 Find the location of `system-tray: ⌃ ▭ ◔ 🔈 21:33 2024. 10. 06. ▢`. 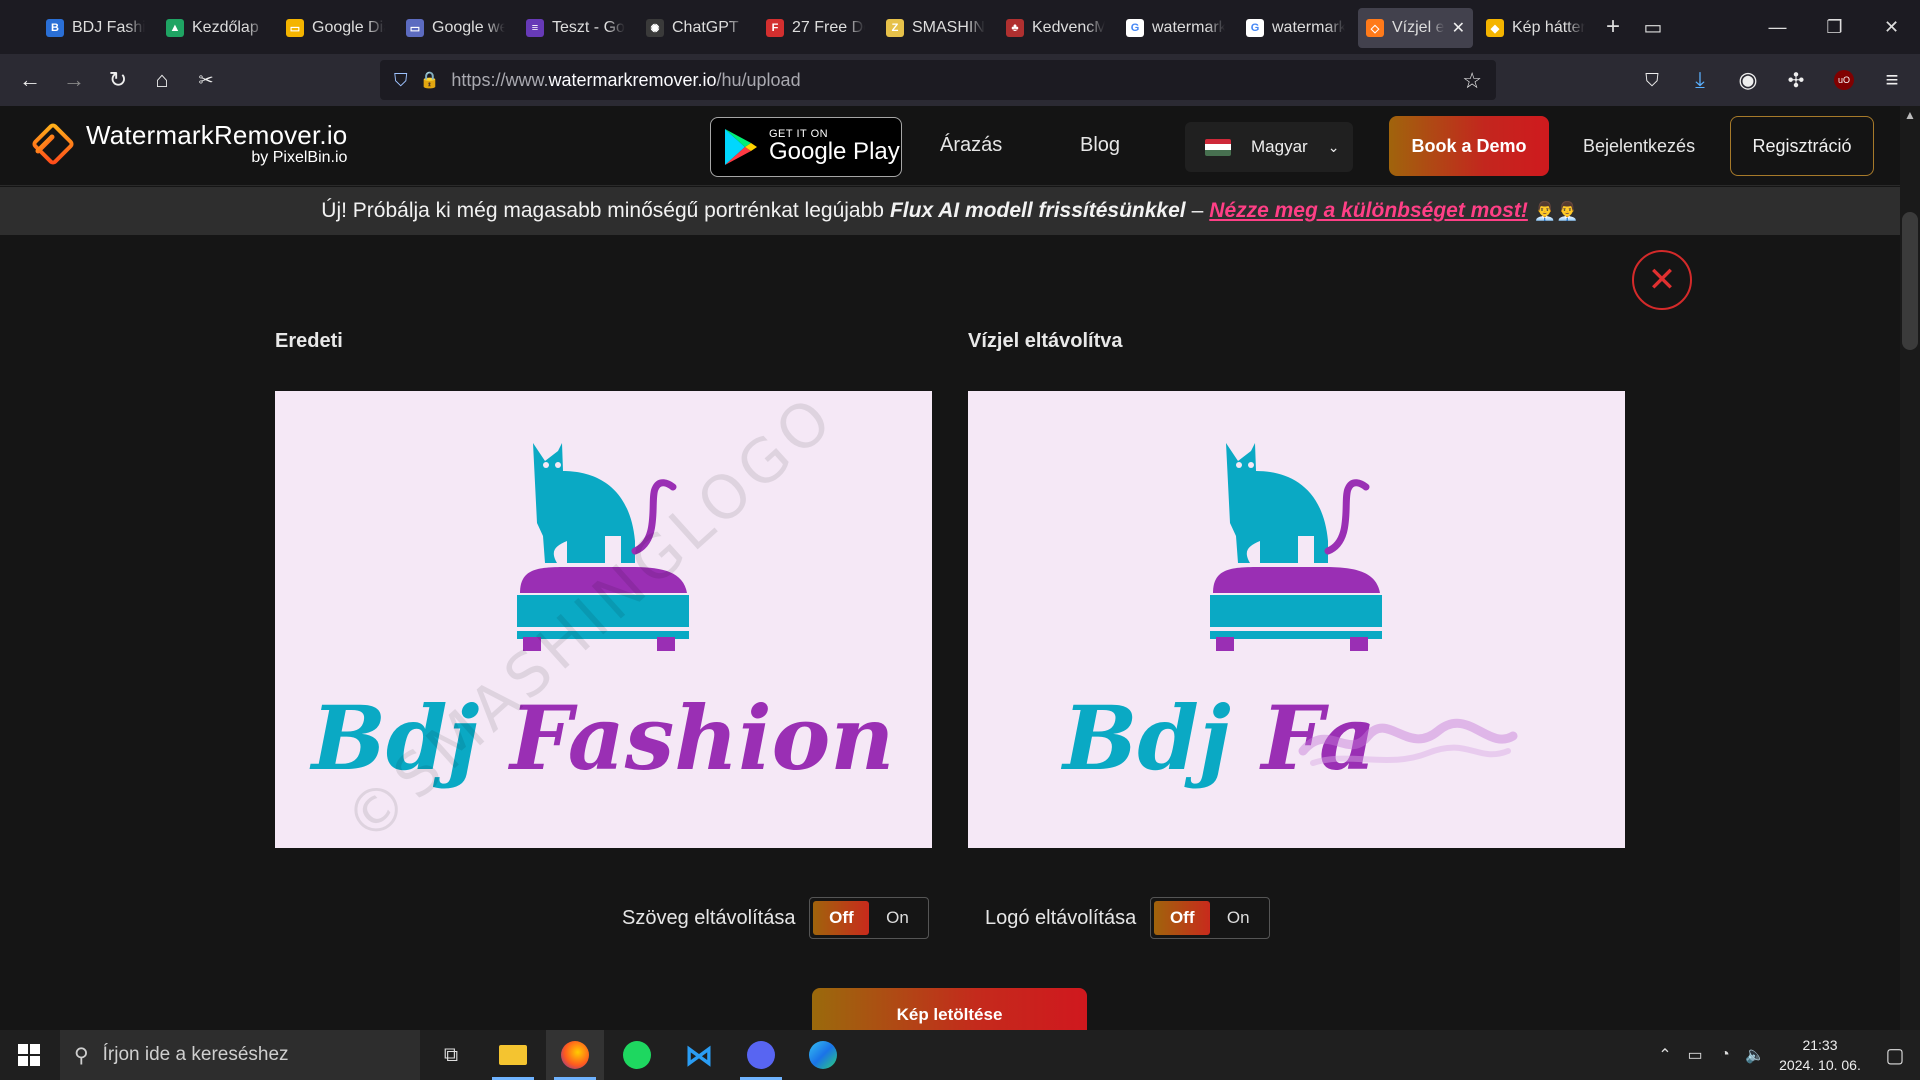

system-tray: ⌃ ▭ ◔ 🔈 21:33 2024. 10. 06. ▢ is located at coordinates (1785, 1055).